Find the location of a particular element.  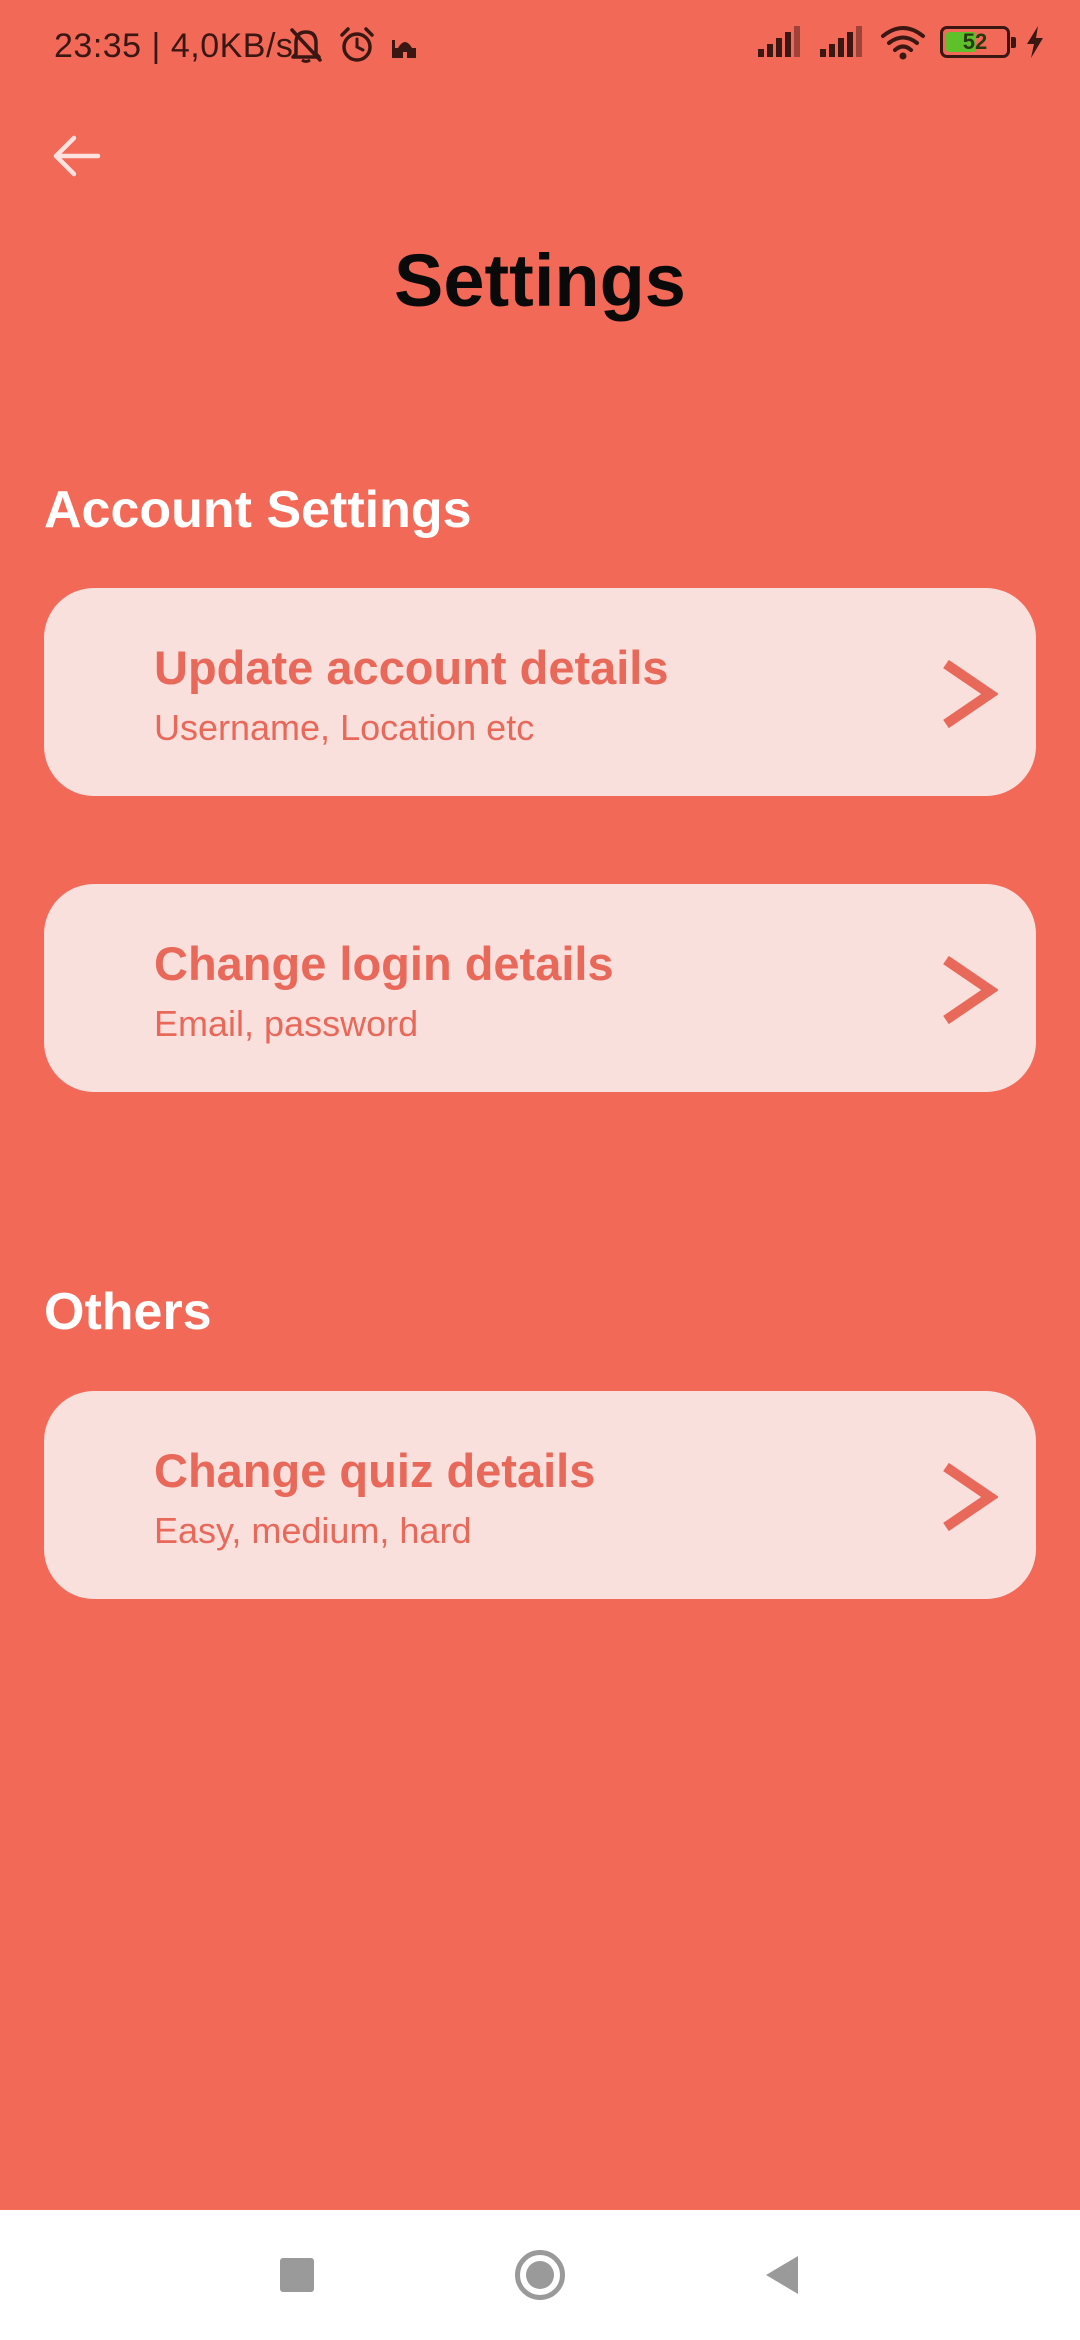

status-info: 23:35 | 4,0KB/s is located at coordinates (173, 46).